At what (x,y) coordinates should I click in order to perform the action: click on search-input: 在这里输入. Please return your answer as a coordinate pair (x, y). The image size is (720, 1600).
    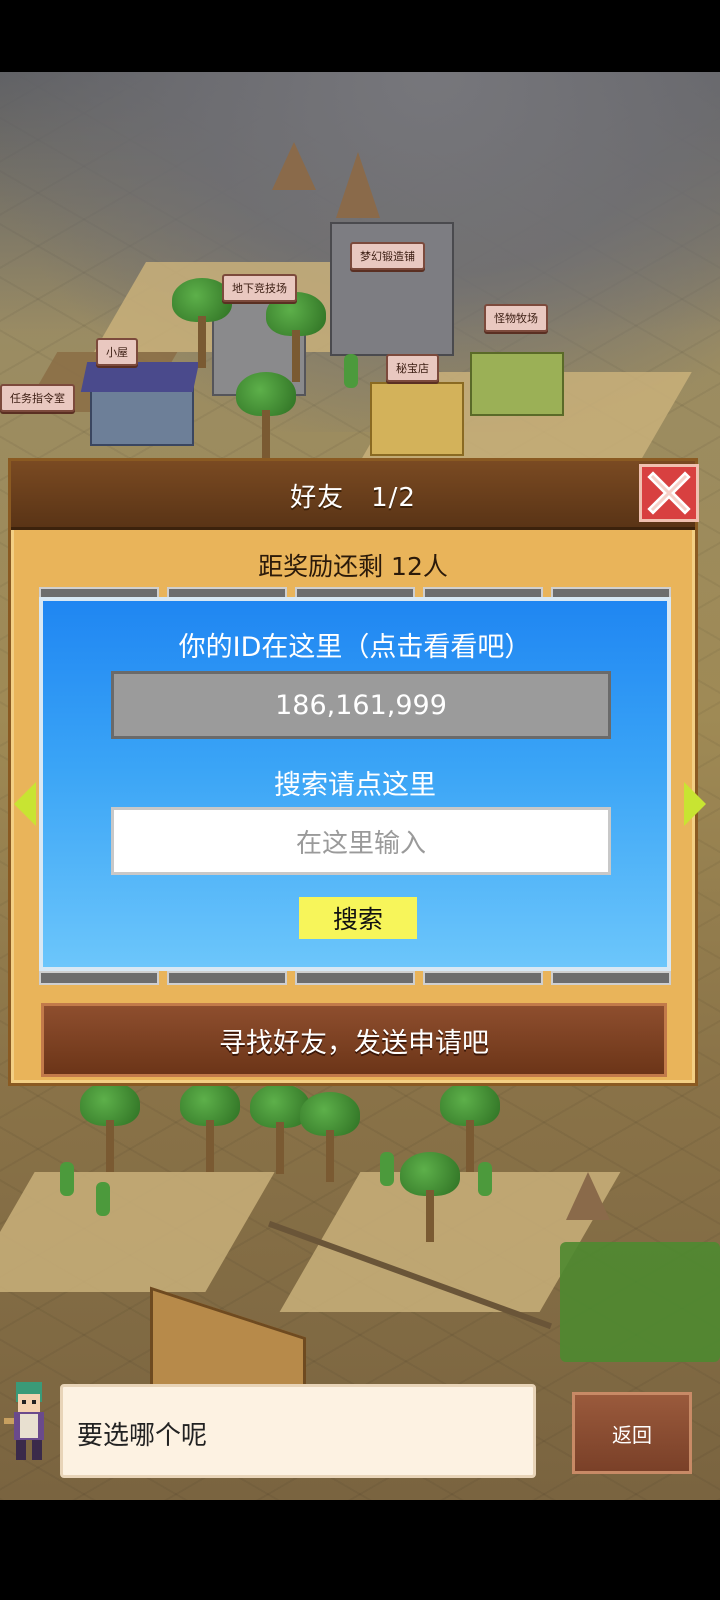
    Looking at the image, I should click on (361, 841).